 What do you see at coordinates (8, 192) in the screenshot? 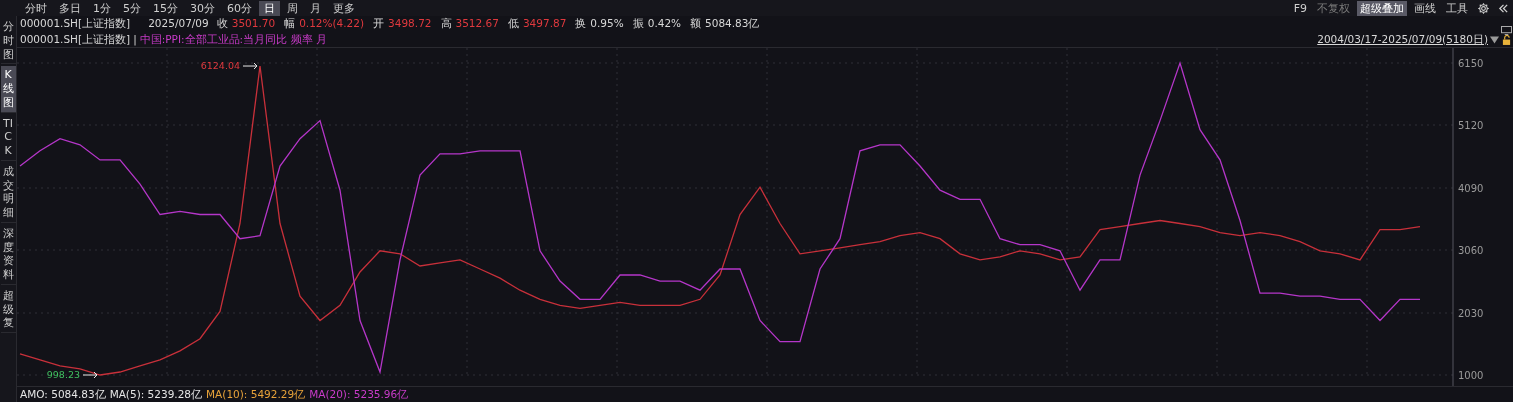
I see `side-tab: 成交明细` at bounding box center [8, 192].